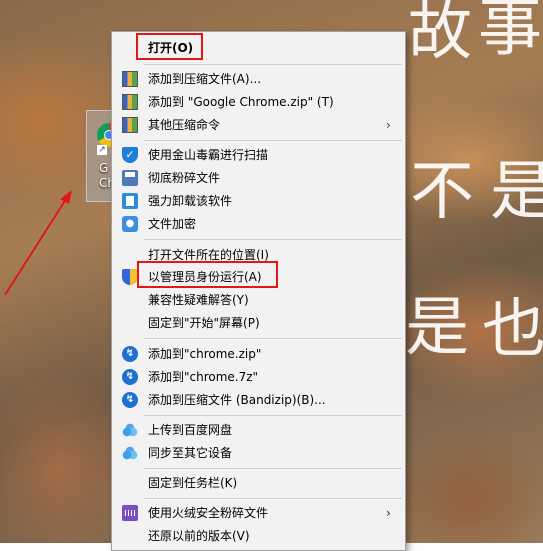 Image resolution: width=543 pixels, height=551 pixels. Describe the element at coordinates (130, 224) in the screenshot. I see `lock-icon: ●` at that location.